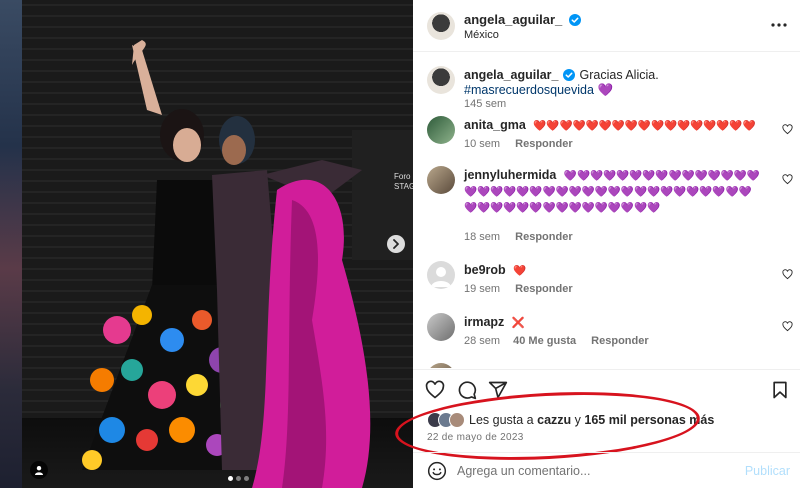 This screenshot has width=800, height=488. I want to click on comment-text: ❌, so click(518, 323).